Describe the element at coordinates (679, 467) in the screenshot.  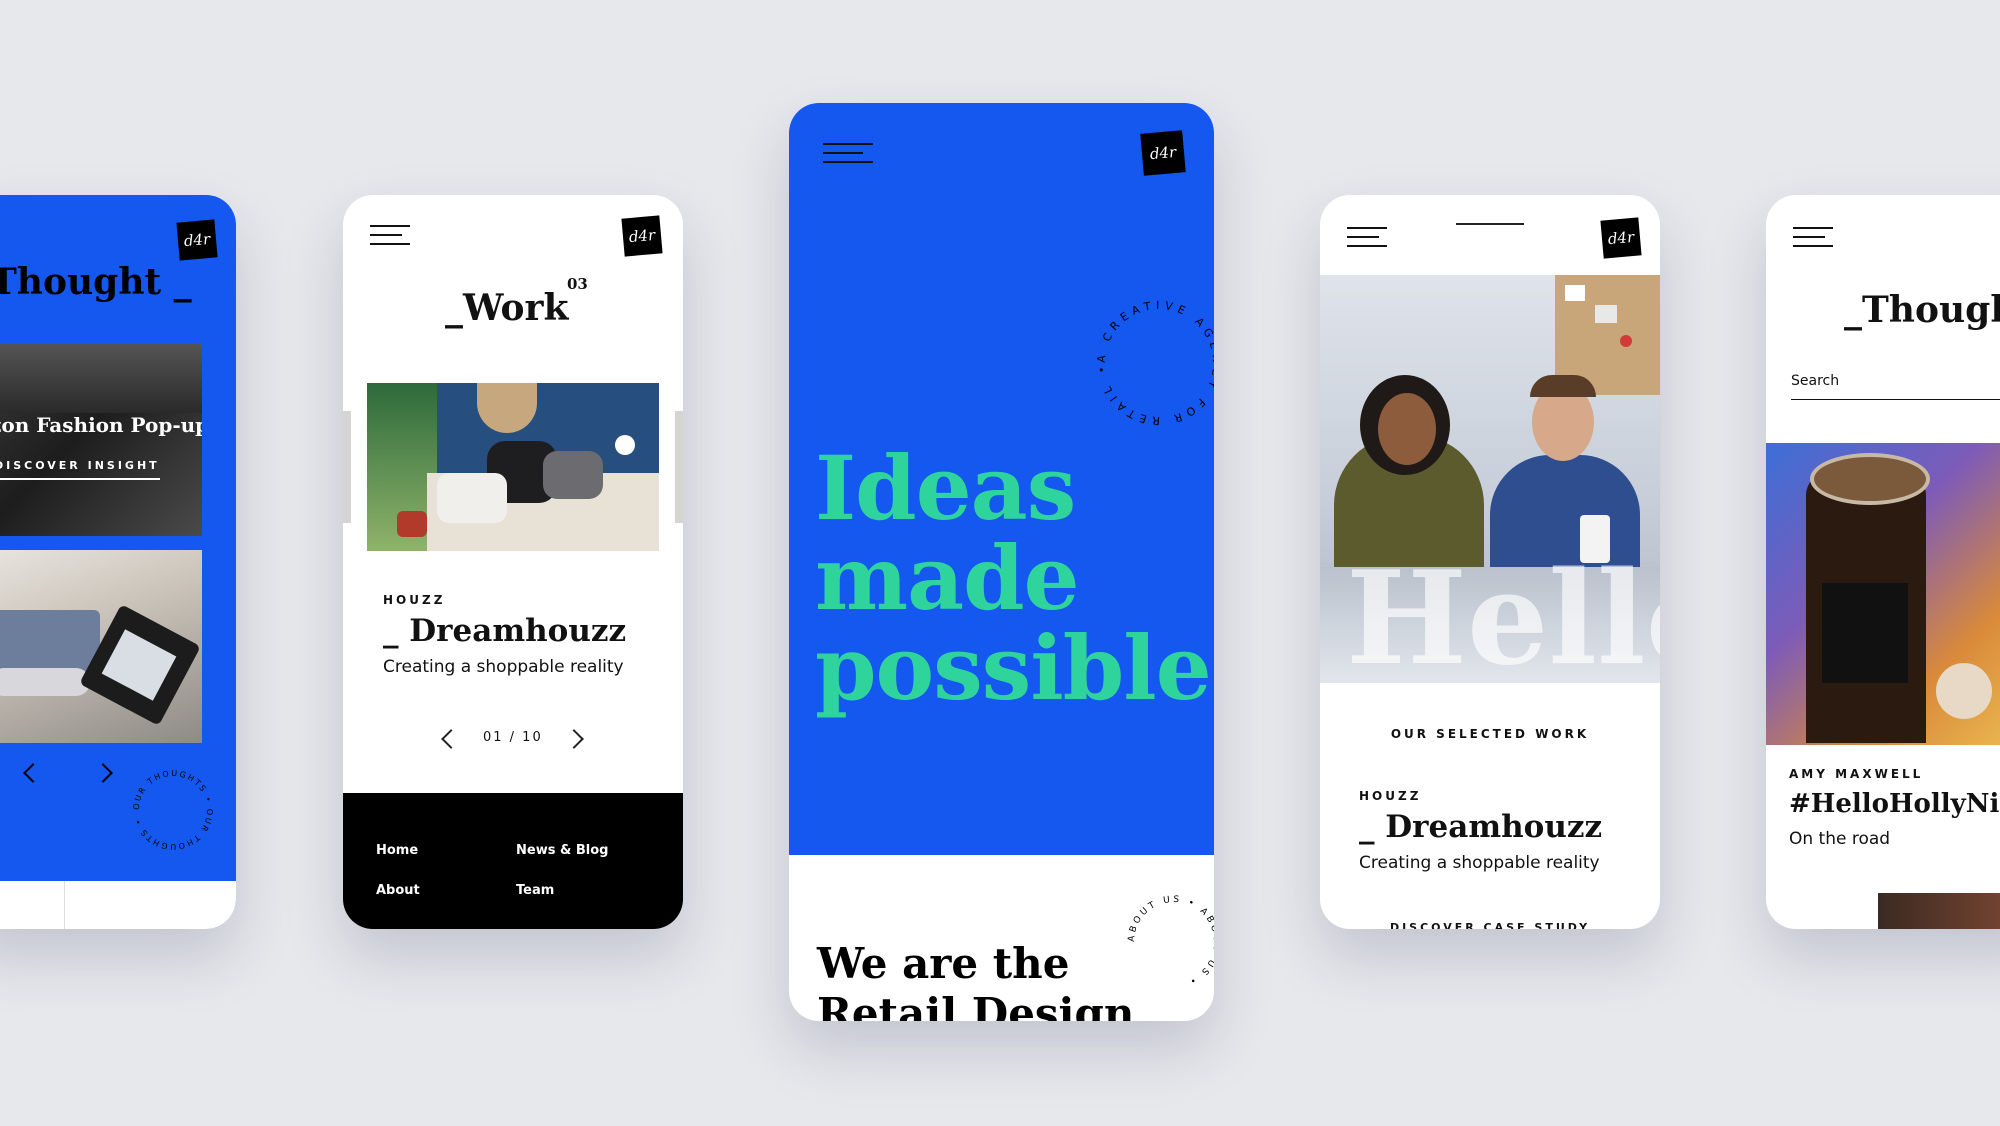
I see `carousel-peek-right` at that location.